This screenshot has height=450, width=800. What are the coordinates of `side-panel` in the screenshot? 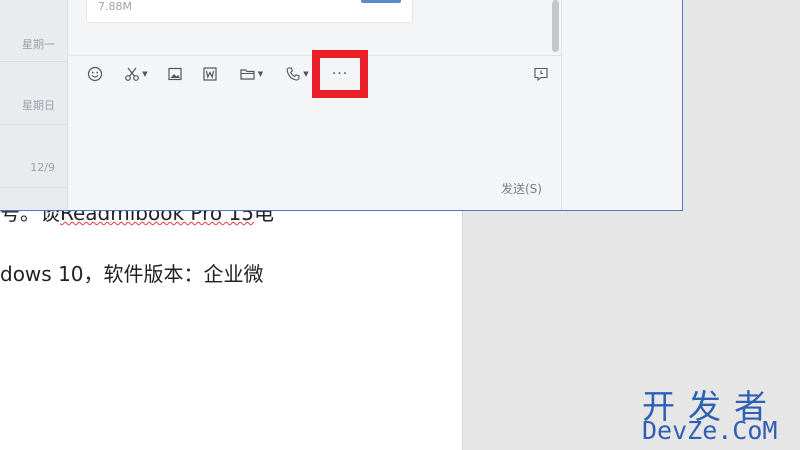 It's located at (621, 105).